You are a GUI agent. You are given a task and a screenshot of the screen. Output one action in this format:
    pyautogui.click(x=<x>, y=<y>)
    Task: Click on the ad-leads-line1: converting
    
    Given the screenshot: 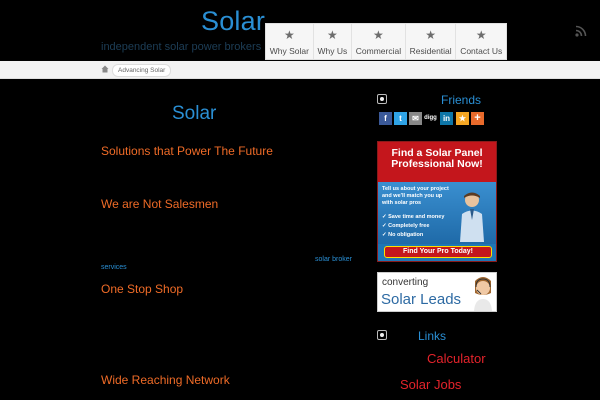 What is the action you would take?
    pyautogui.click(x=405, y=282)
    